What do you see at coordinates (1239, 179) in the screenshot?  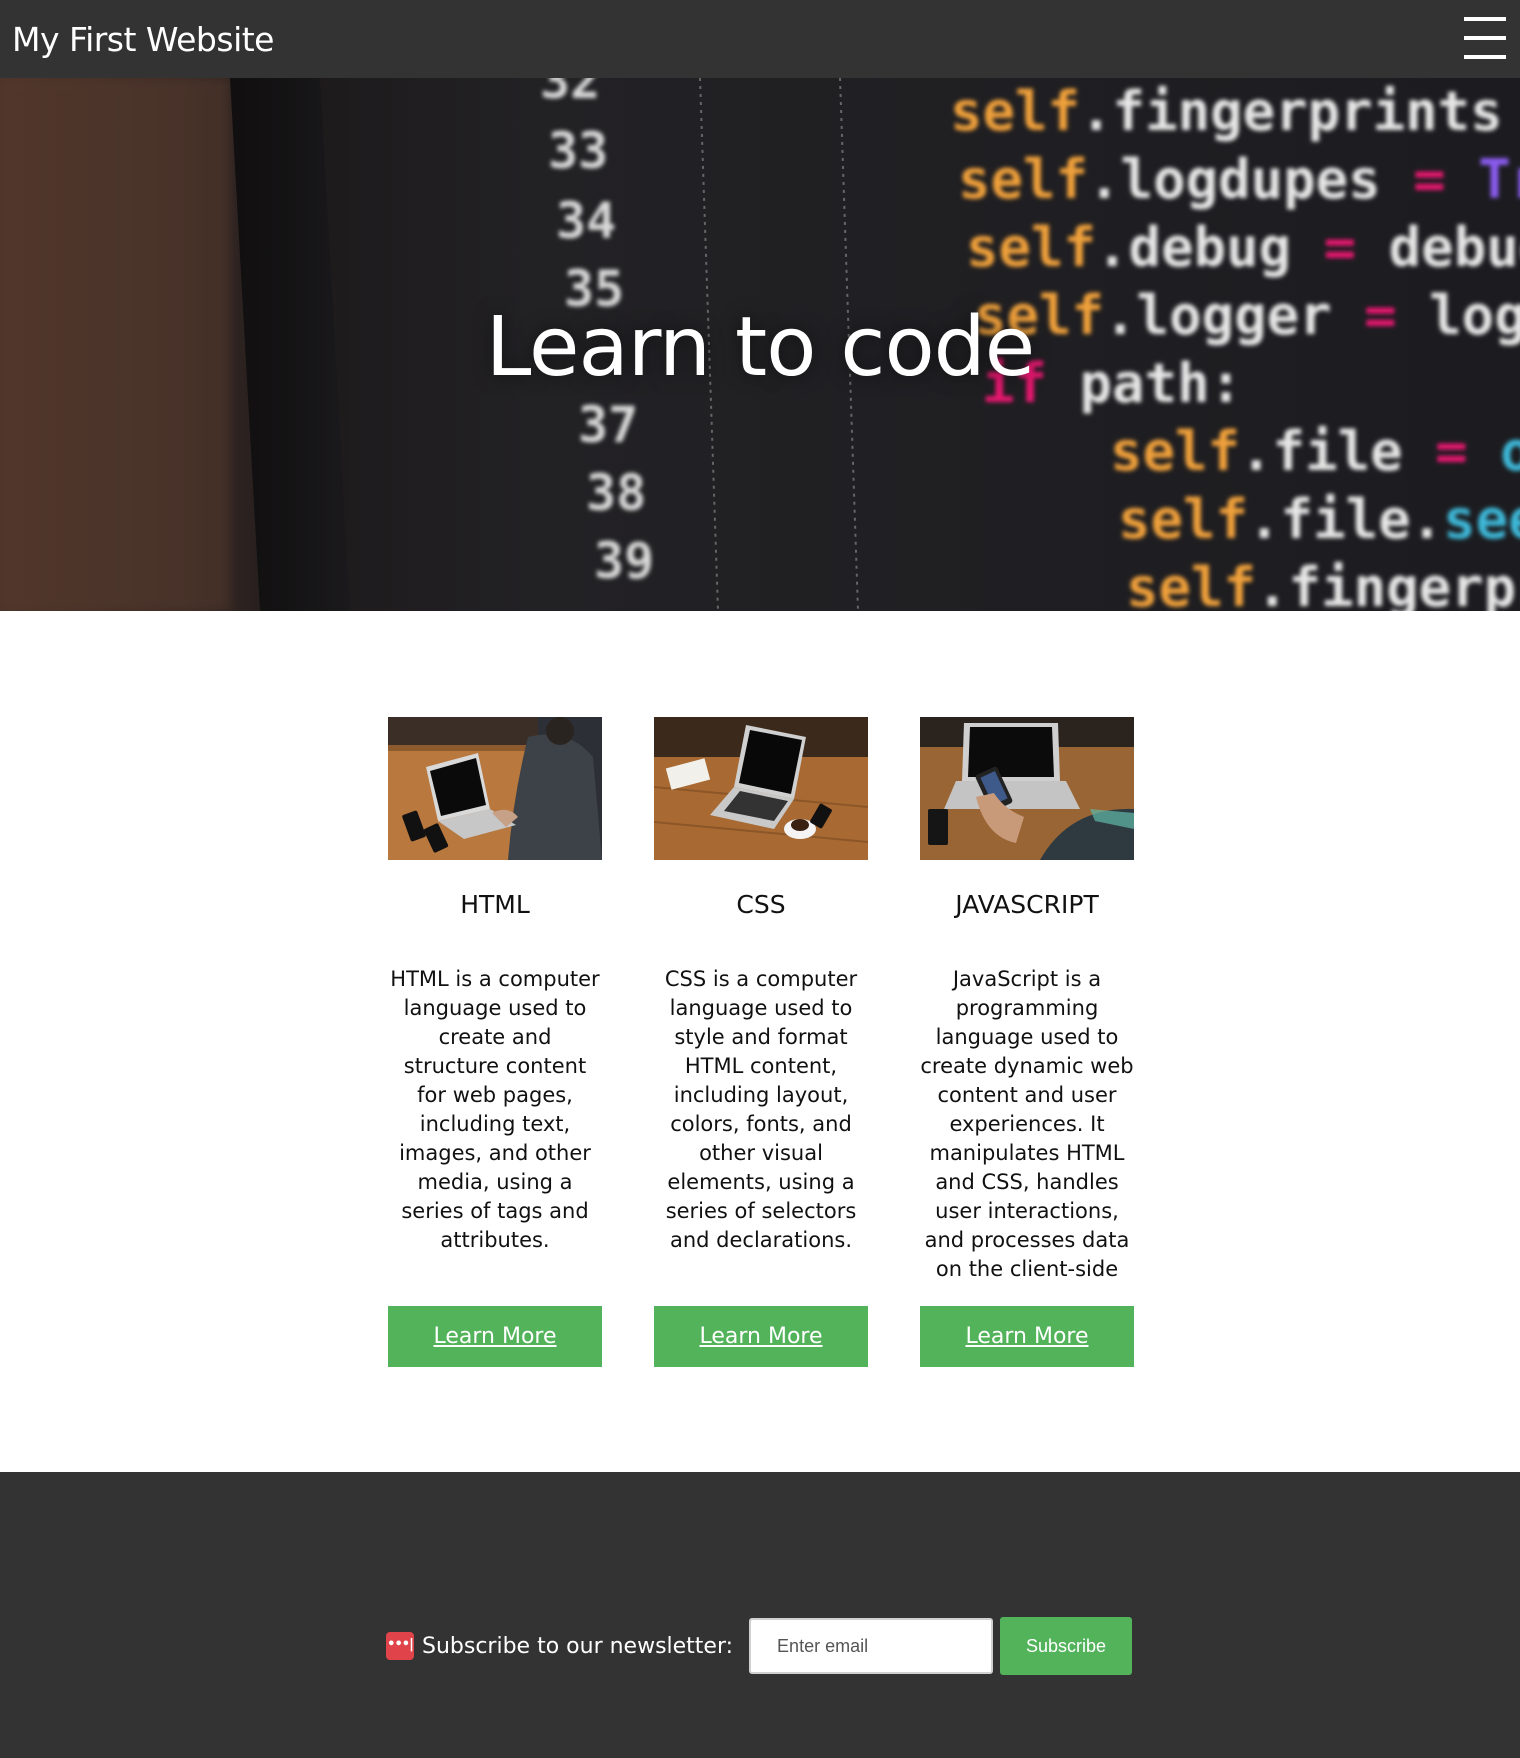 I see `svg-text: self.logdupes = True` at bounding box center [1239, 179].